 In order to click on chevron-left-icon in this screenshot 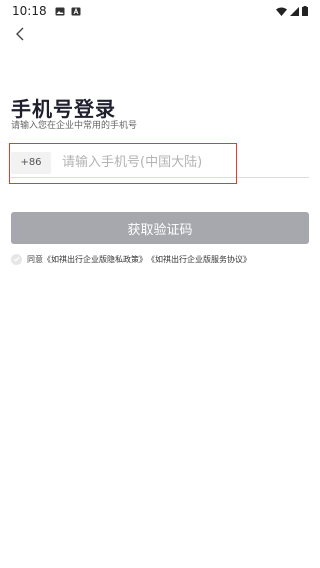, I will do `click(20, 34)`.